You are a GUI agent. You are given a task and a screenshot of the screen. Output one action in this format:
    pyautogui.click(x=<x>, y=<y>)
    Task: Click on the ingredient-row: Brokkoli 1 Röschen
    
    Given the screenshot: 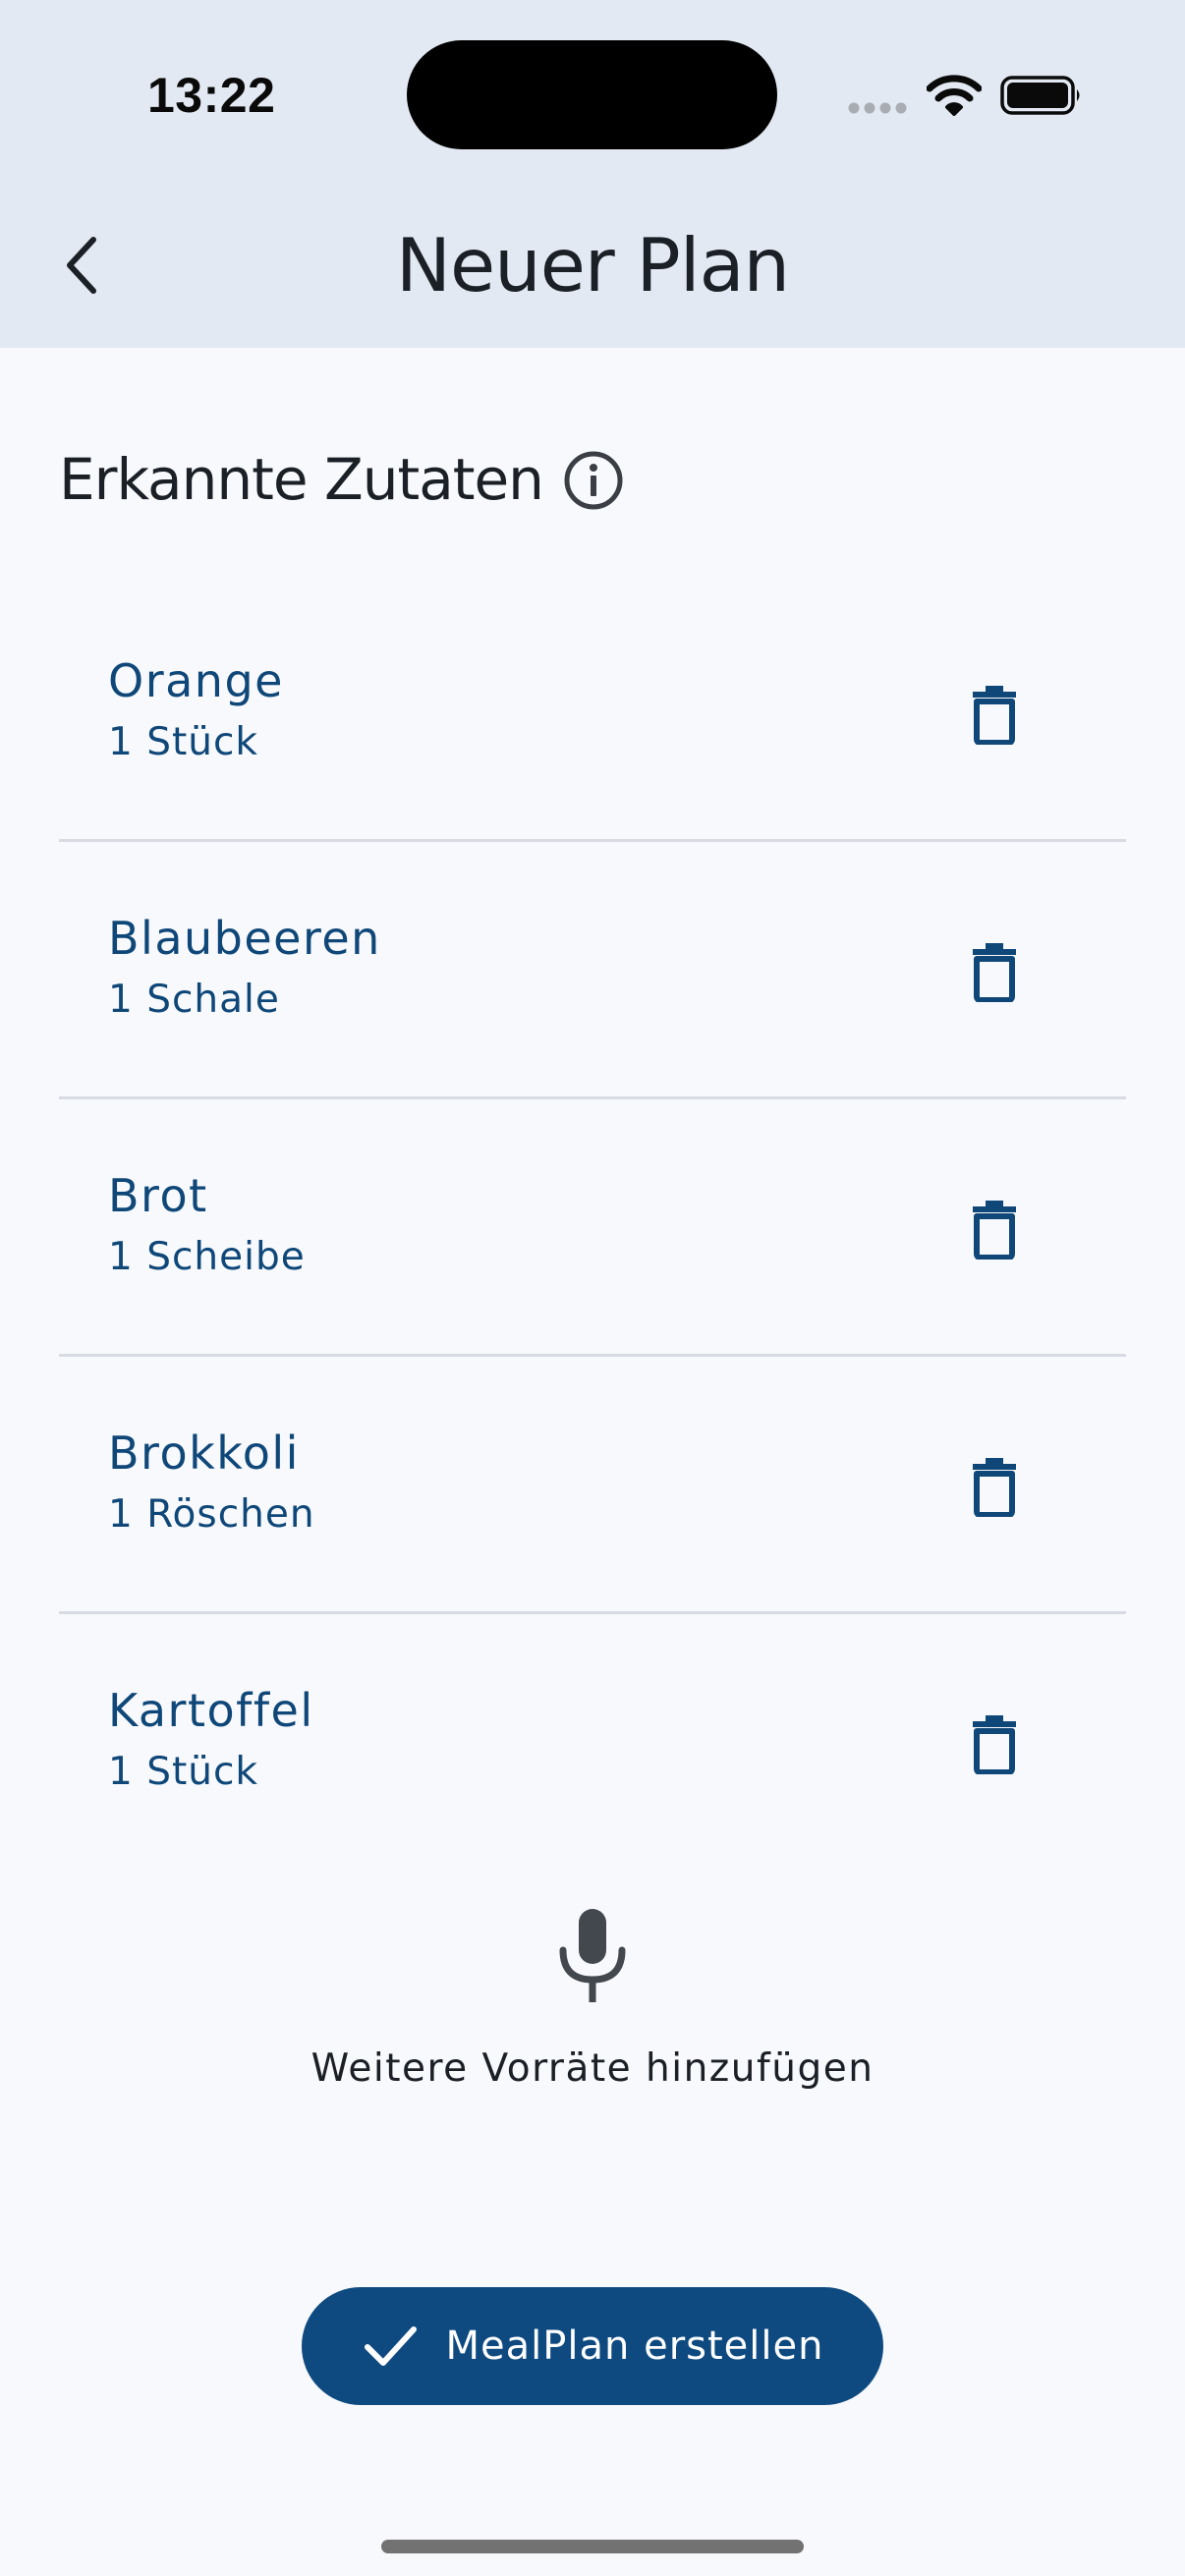 What is the action you would take?
    pyautogui.click(x=592, y=1485)
    